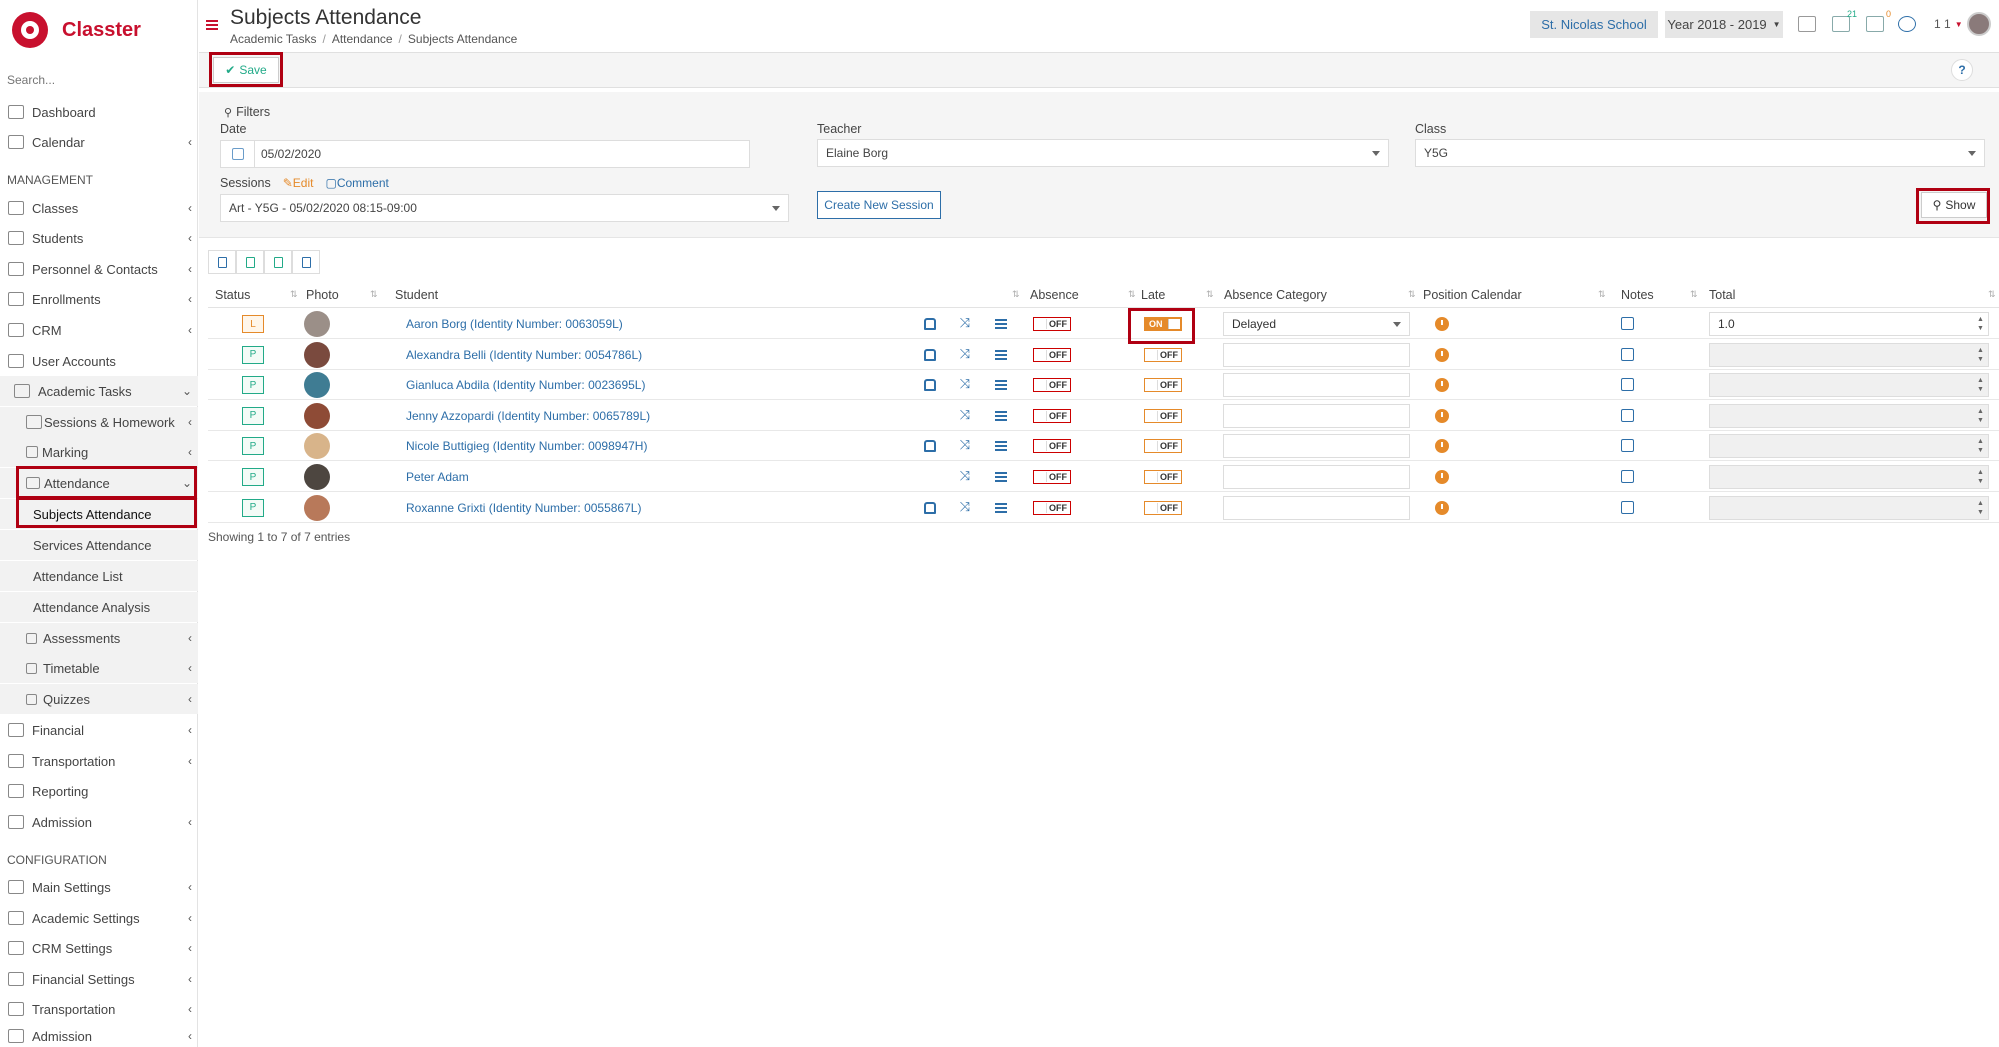  Describe the element at coordinates (1954, 205) in the screenshot. I see `show-button: ⚲ Show` at that location.